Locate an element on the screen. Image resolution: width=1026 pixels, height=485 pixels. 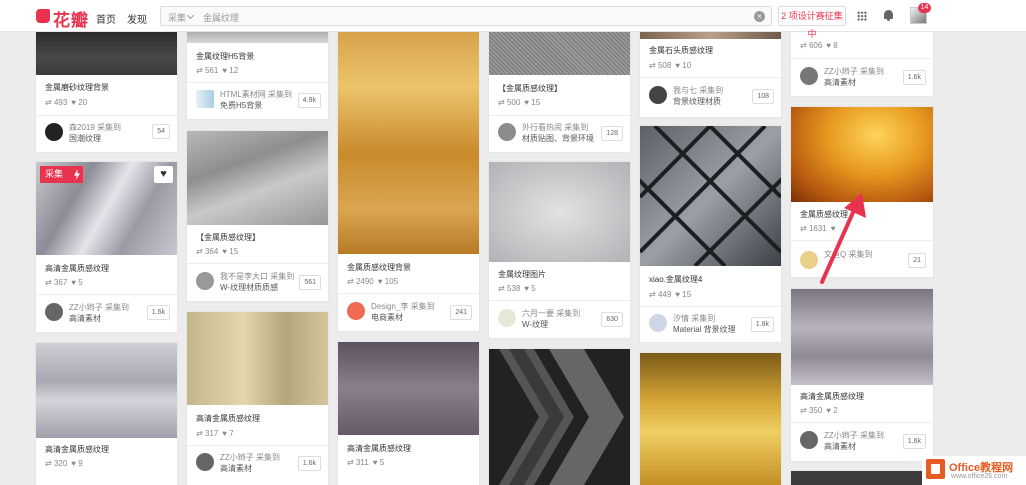
board-count: 630 is located at coordinates (612, 319).